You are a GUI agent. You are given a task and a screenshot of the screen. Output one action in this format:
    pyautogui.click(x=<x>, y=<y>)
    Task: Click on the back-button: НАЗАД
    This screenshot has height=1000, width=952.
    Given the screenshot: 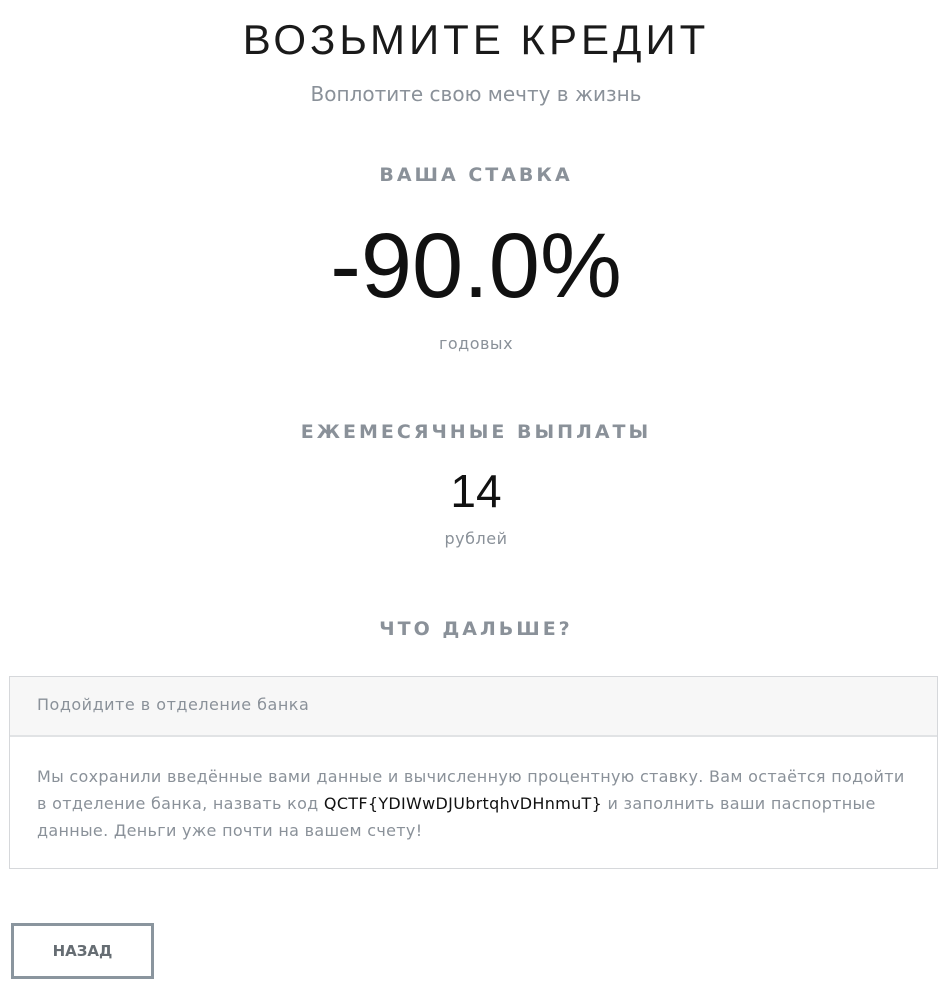 What is the action you would take?
    pyautogui.click(x=82, y=951)
    